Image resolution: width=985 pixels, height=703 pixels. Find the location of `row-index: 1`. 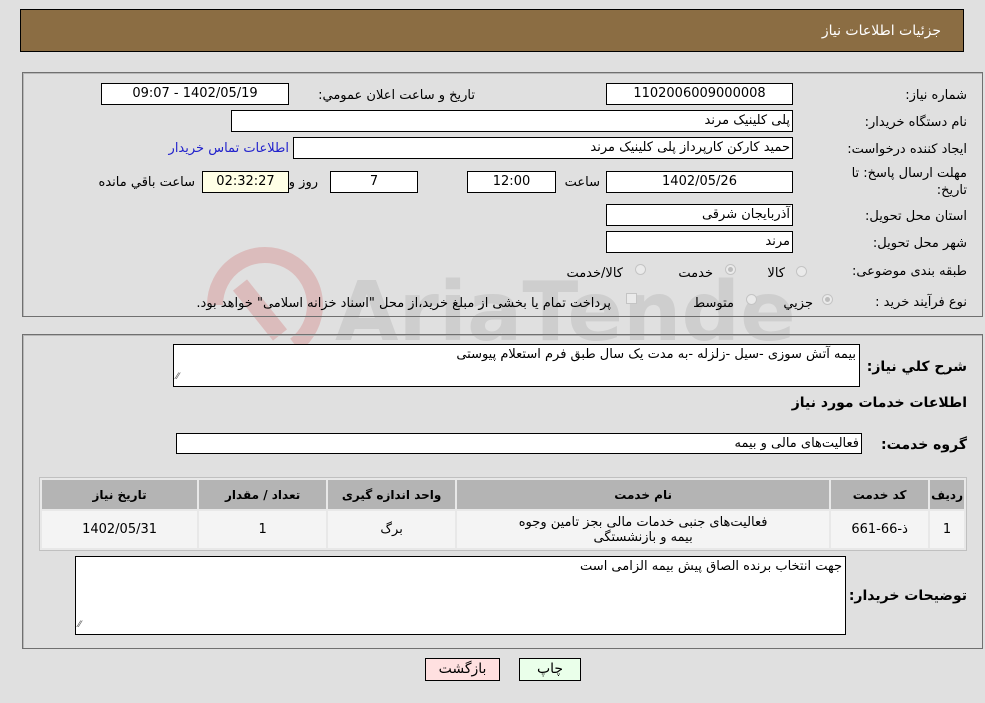

row-index: 1 is located at coordinates (947, 529).